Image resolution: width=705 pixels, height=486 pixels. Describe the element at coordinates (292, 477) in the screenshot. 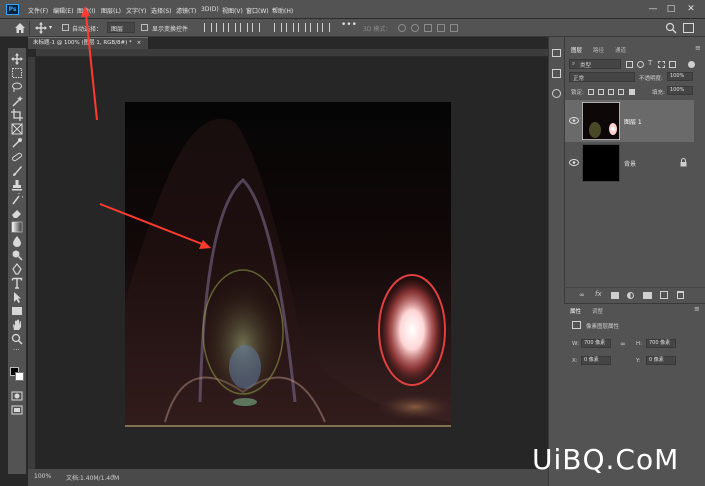

I see `status-bar: 100% 文档:1.40M/1.40M ›` at that location.